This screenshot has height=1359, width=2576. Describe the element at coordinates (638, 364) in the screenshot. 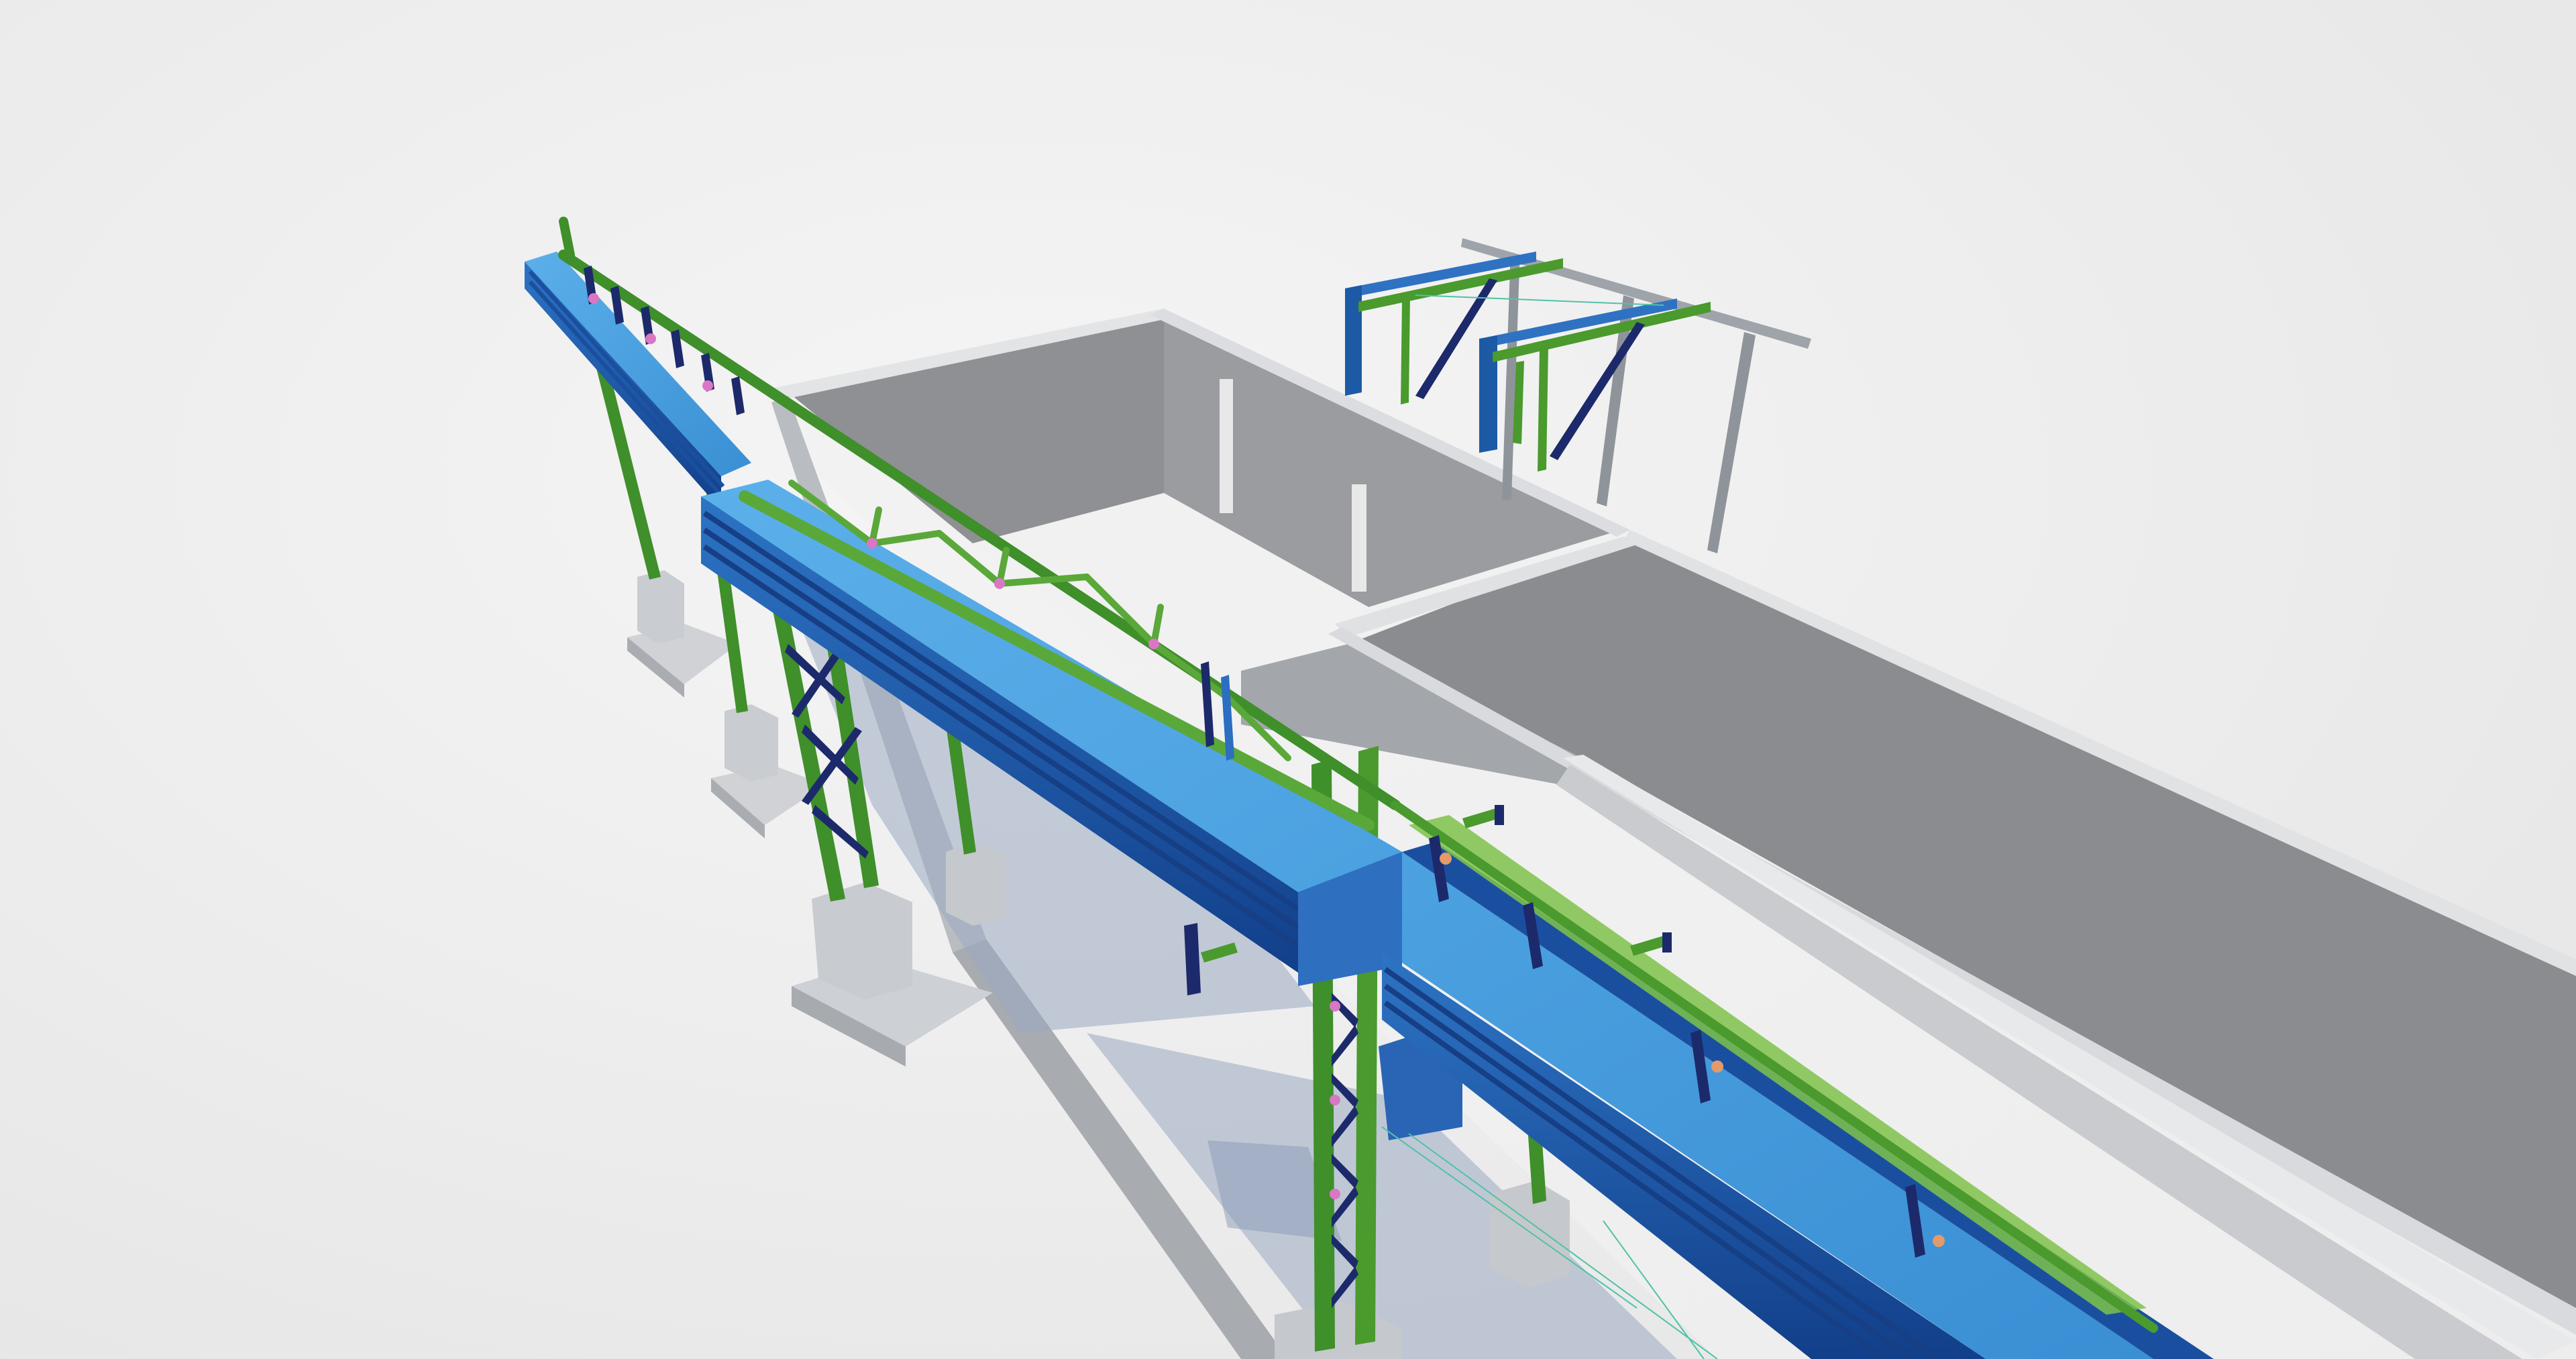

I see `conveyor-belt-upper` at that location.